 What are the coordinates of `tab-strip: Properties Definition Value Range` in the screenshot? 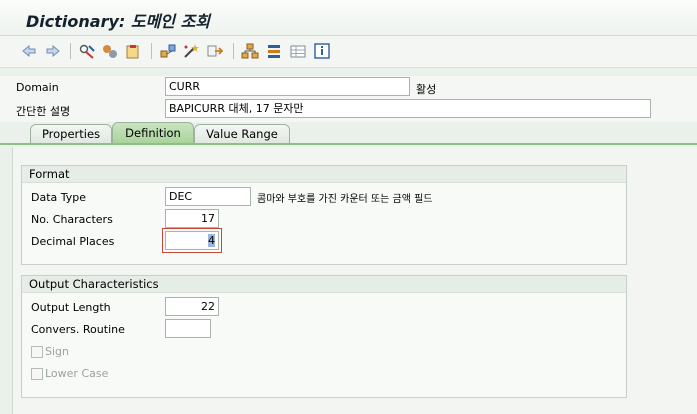 It's located at (348, 133).